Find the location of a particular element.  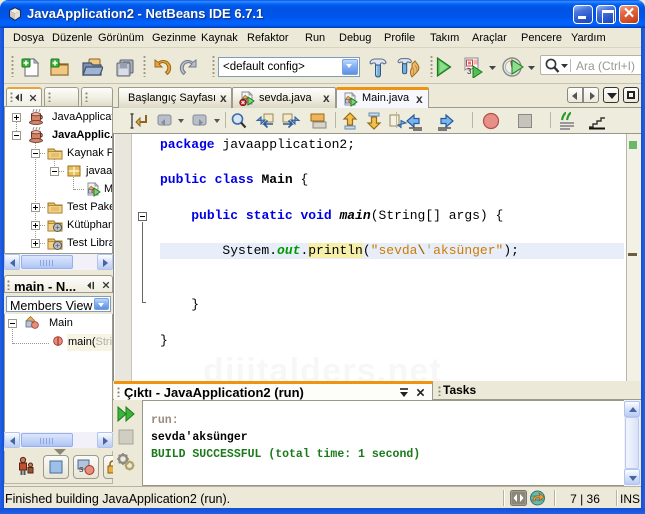

svg-text: s is located at coordinates (81, 469).